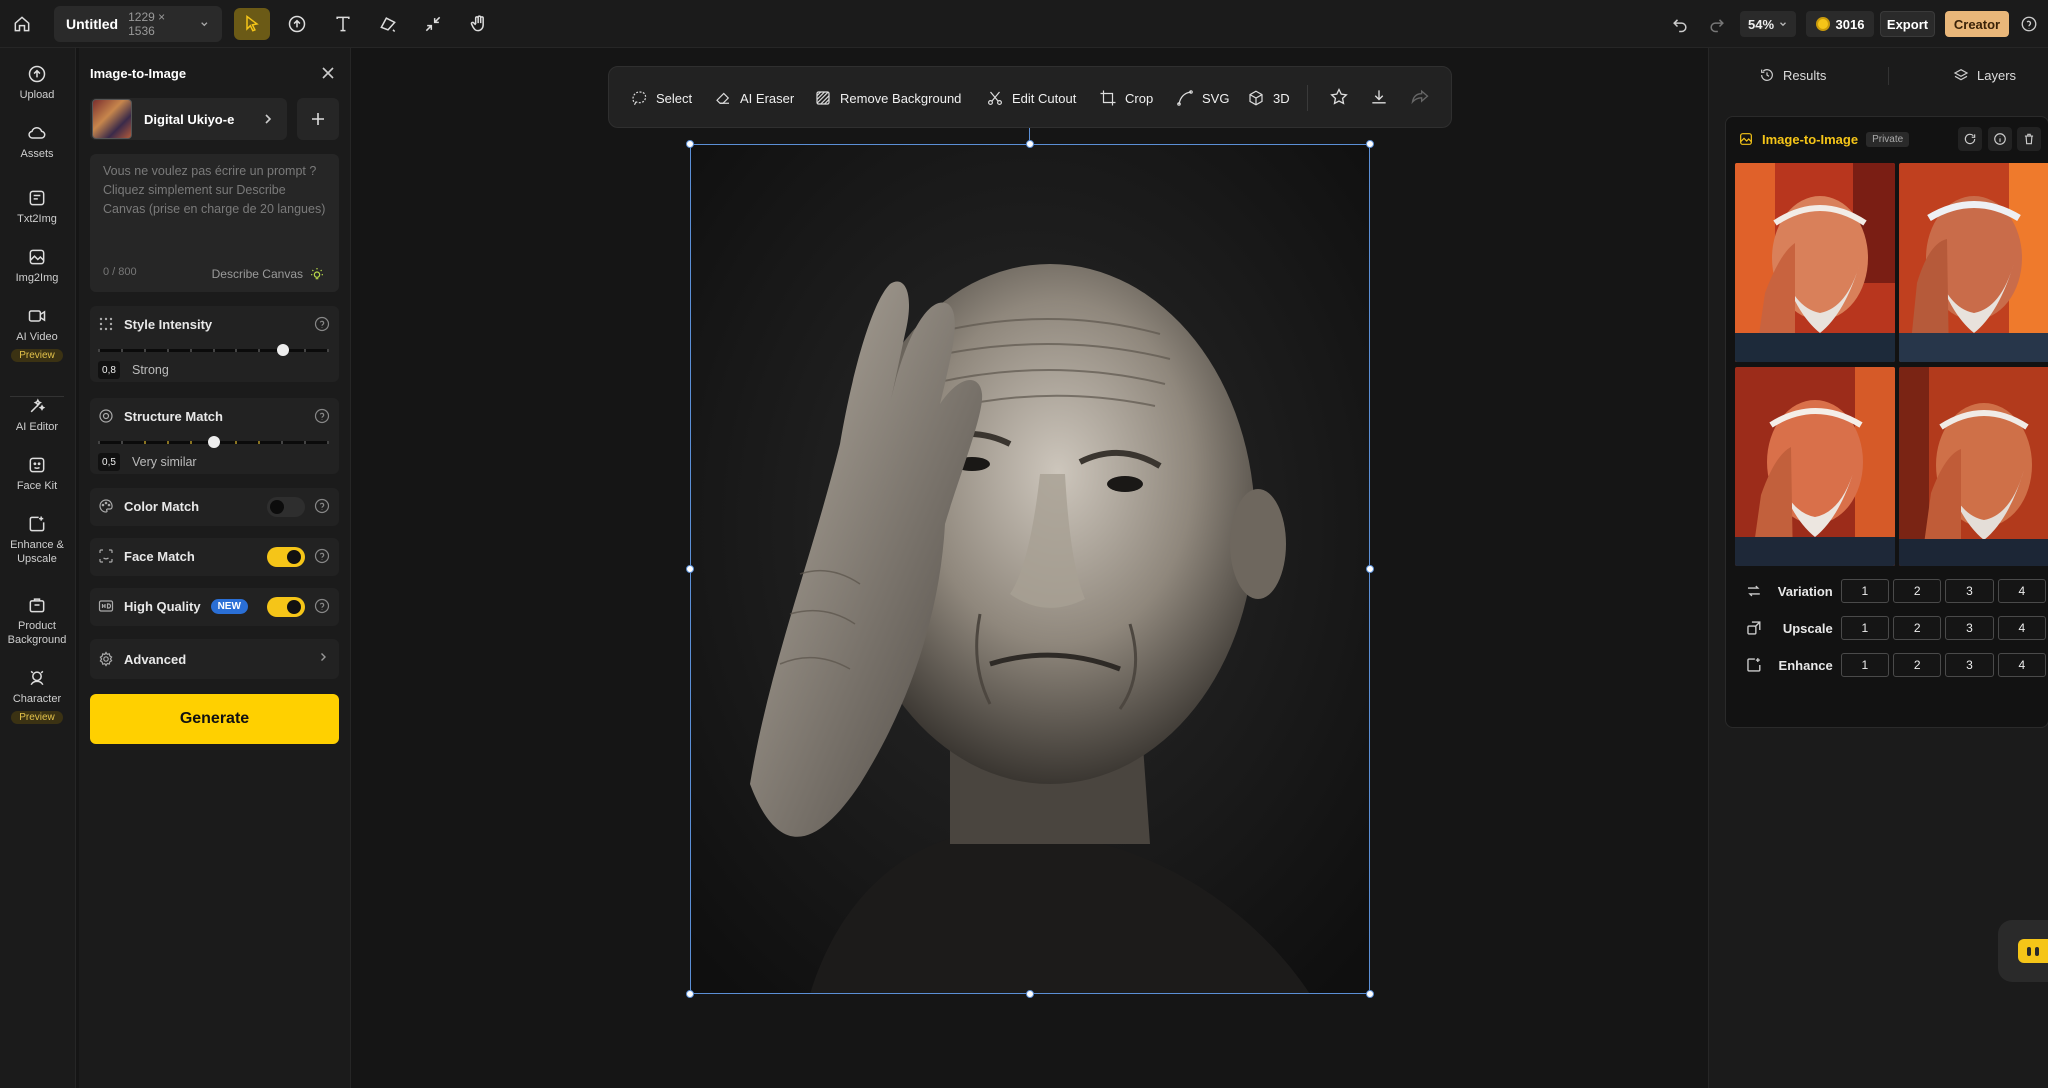 The image size is (2048, 1088). Describe the element at coordinates (286, 507) in the screenshot. I see `color-match-toggle` at that location.